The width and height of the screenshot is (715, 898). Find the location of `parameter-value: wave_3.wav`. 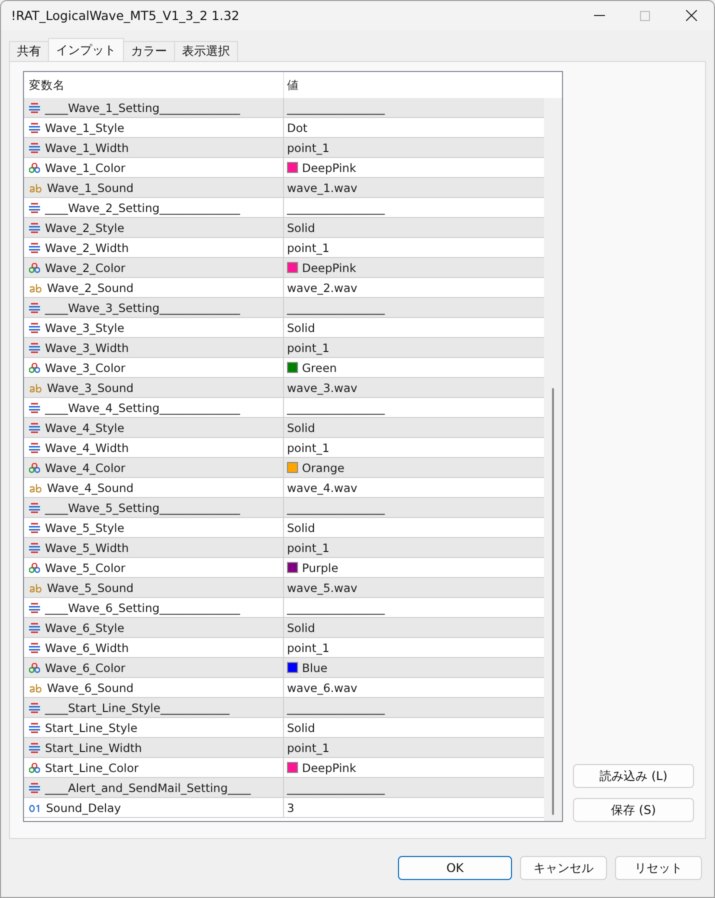

parameter-value: wave_3.wav is located at coordinates (322, 387).